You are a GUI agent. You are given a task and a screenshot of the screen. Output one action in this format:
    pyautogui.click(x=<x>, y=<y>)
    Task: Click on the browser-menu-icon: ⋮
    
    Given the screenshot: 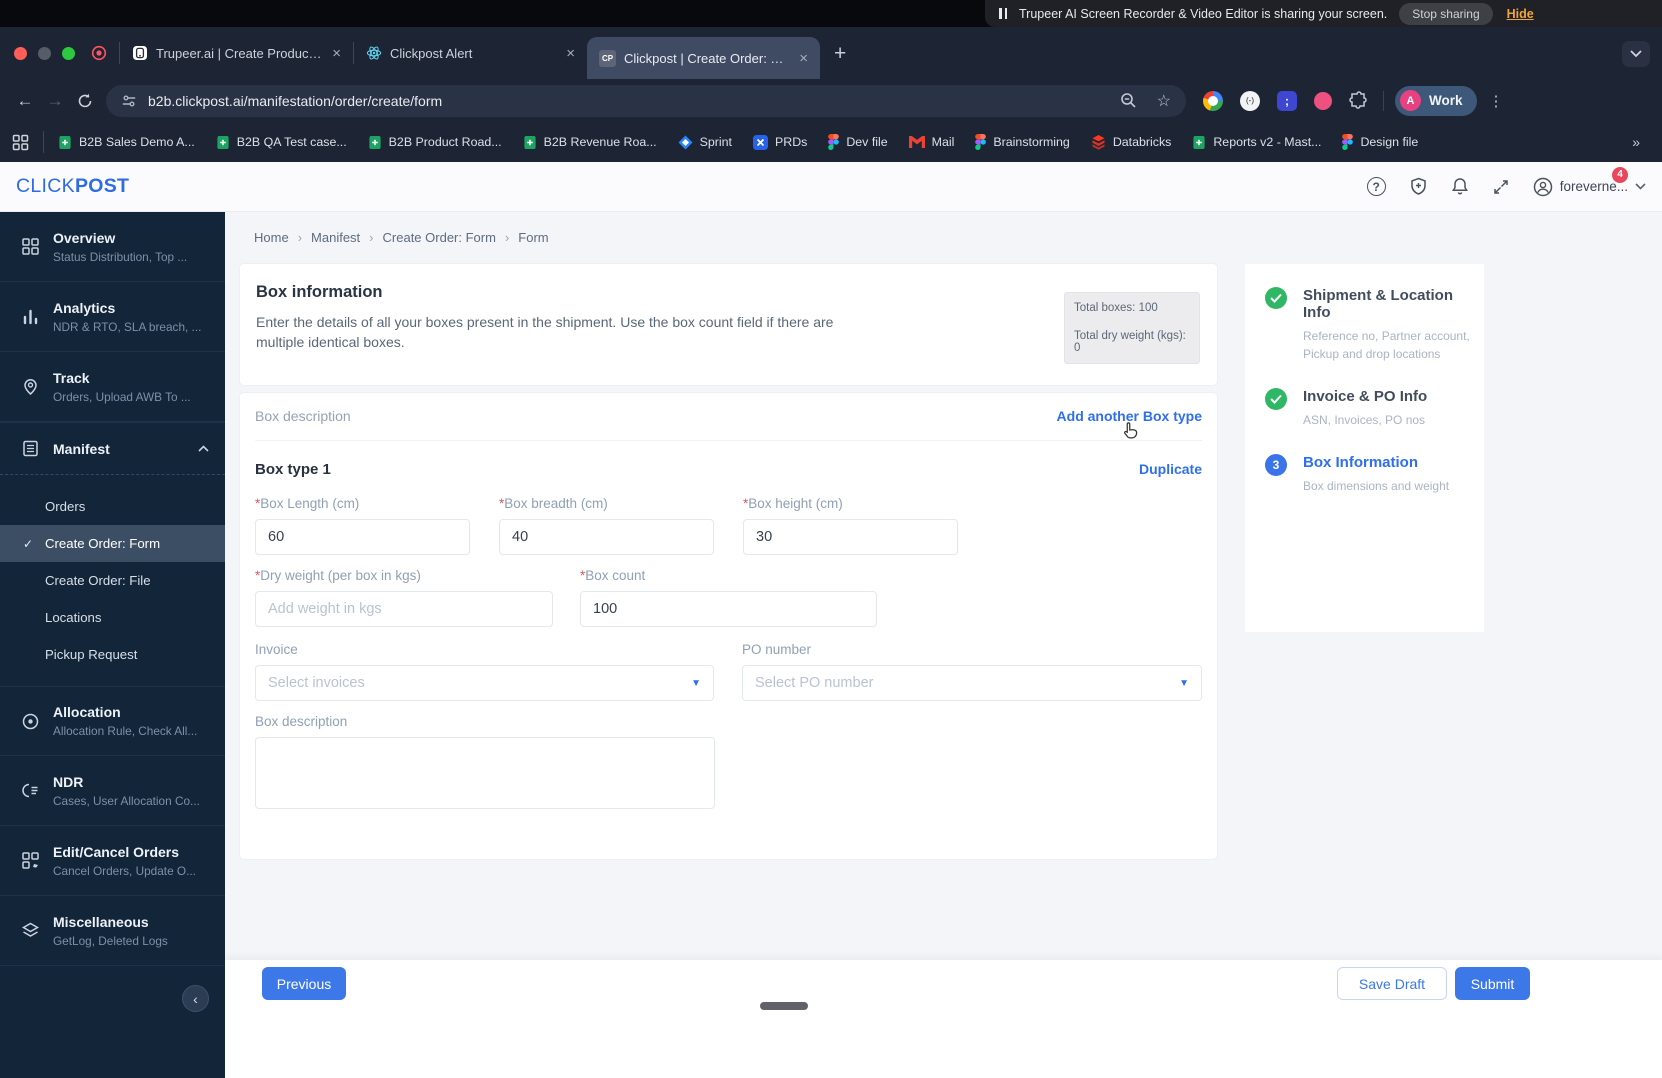 What is the action you would take?
    pyautogui.click(x=1496, y=101)
    